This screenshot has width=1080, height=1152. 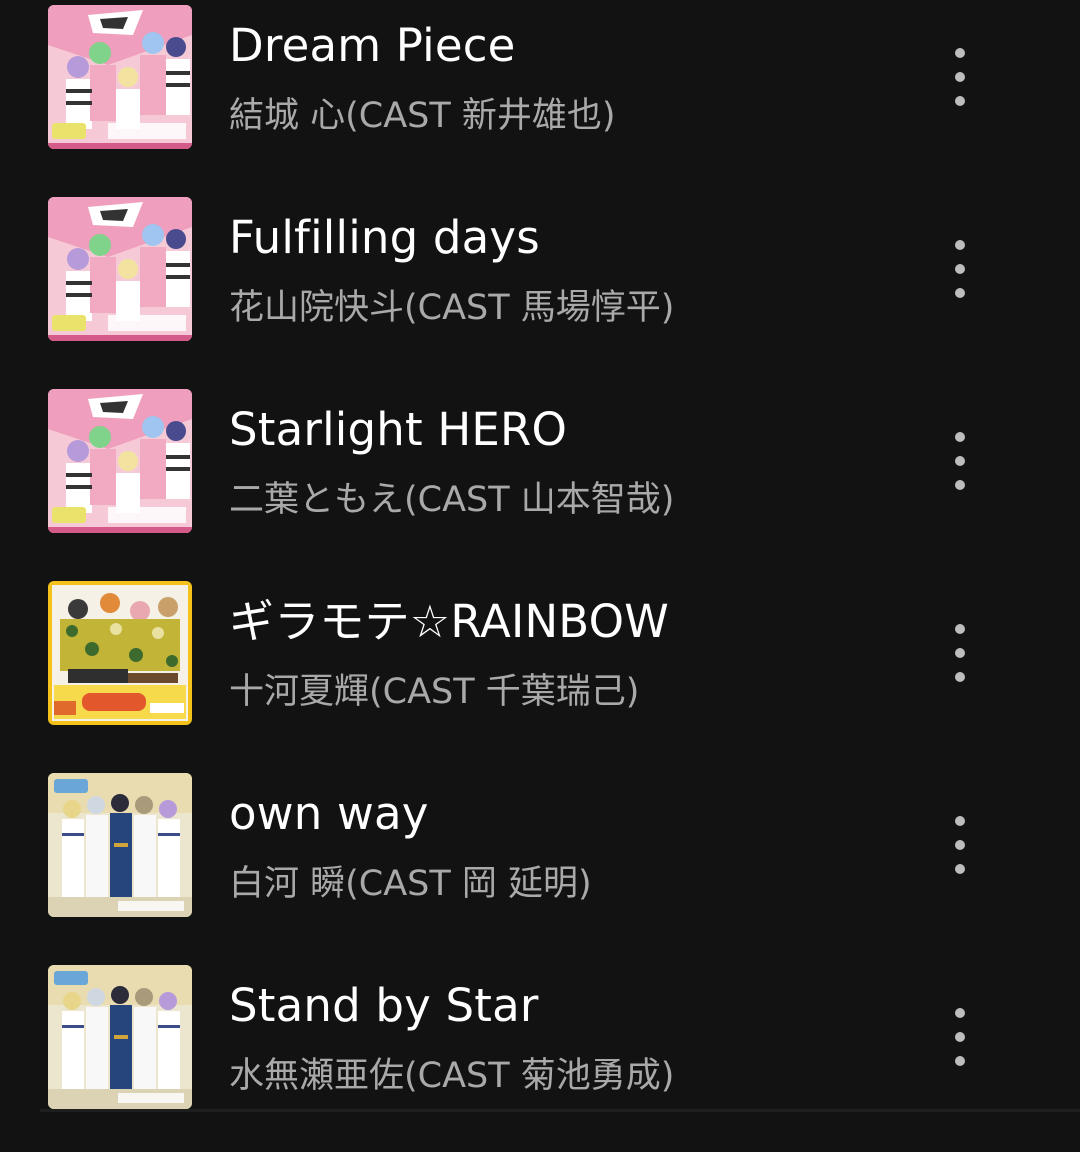 I want to click on track-artist: 花山院快斗(CAST 馬場惇平), so click(x=452, y=308).